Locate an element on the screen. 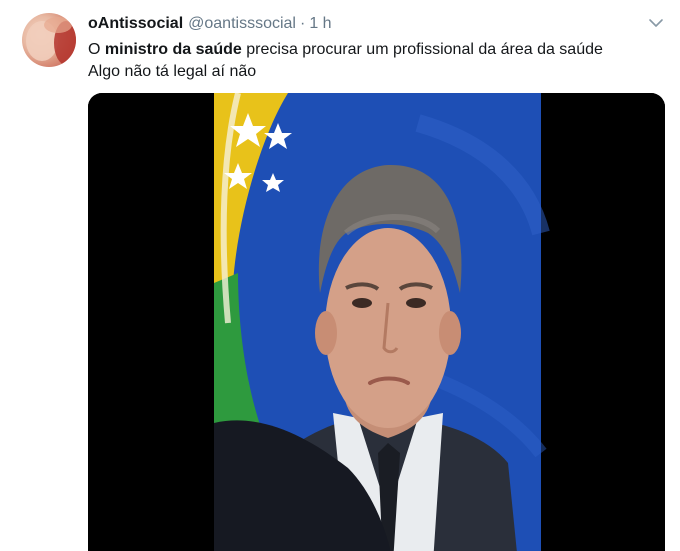 This screenshot has height=551, width=680. tweet-timestamp: 1 h is located at coordinates (320, 24).